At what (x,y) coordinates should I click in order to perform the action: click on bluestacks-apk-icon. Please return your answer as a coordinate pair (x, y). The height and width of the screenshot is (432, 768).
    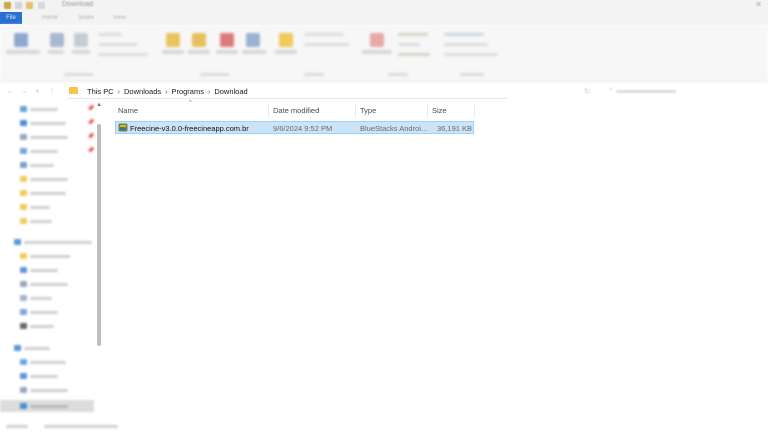
    Looking at the image, I should click on (123, 127).